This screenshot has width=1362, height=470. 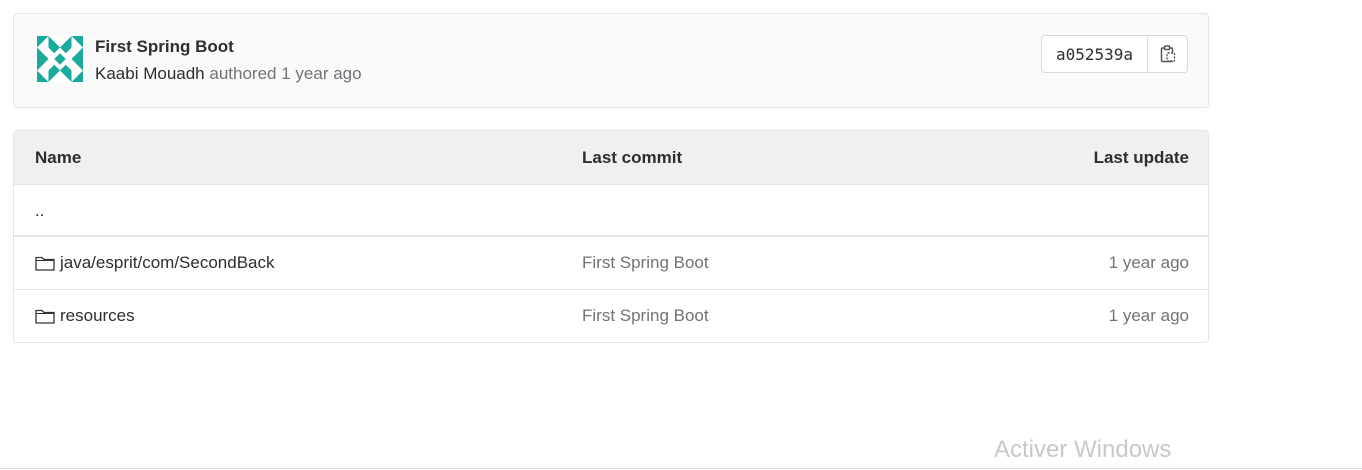 I want to click on commit-sha: a052539a, so click(x=1094, y=54).